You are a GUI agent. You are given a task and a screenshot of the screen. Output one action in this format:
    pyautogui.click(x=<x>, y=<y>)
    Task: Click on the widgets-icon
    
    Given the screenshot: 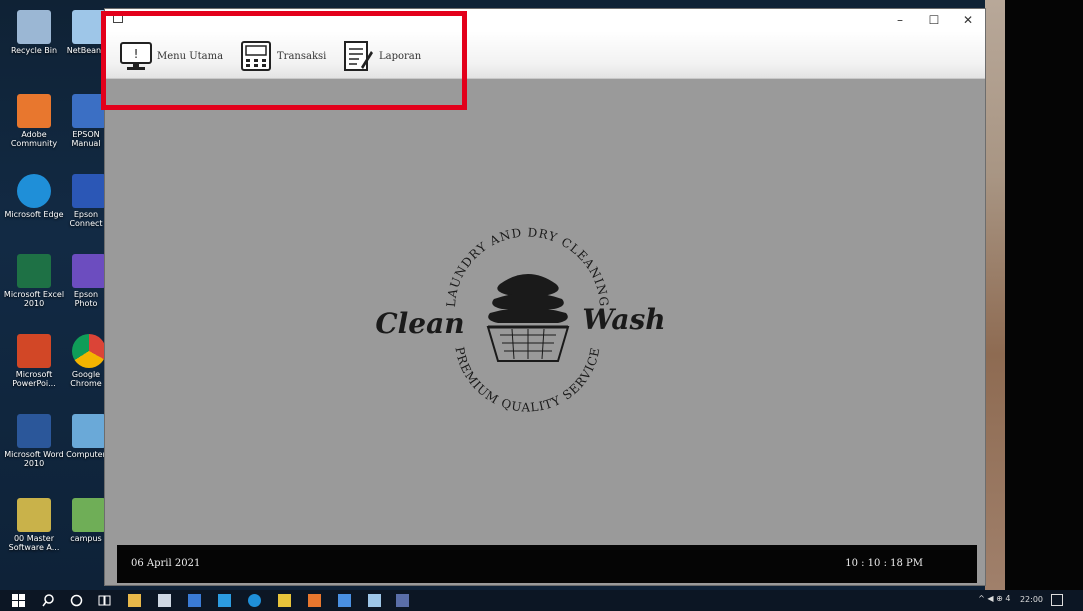 What is the action you would take?
    pyautogui.click(x=104, y=600)
    